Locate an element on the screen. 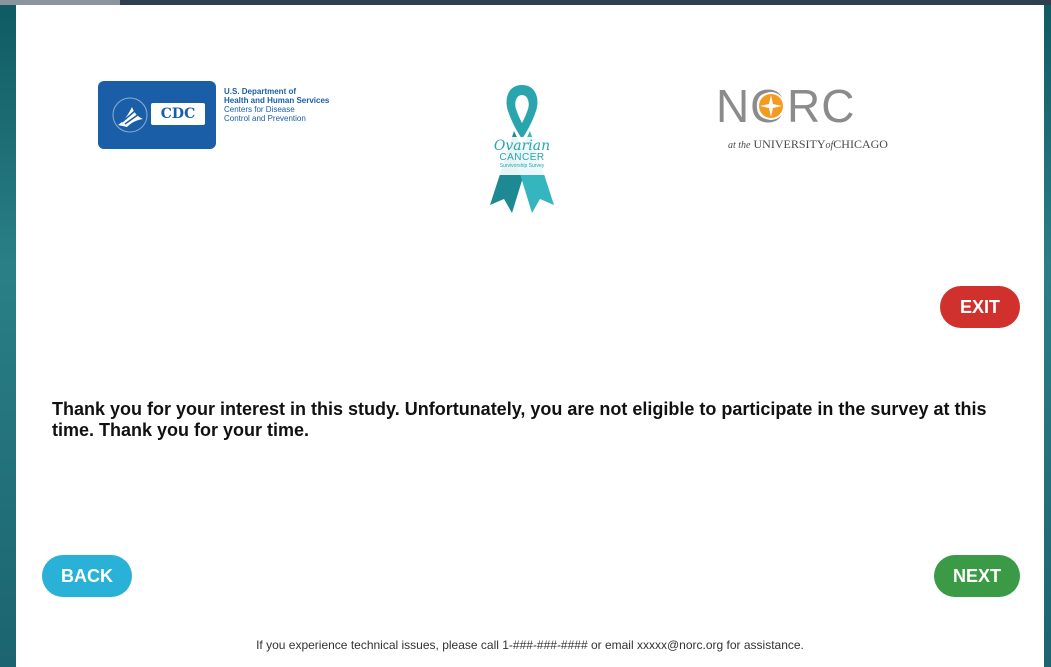  back-button: BACK is located at coordinates (87, 576).